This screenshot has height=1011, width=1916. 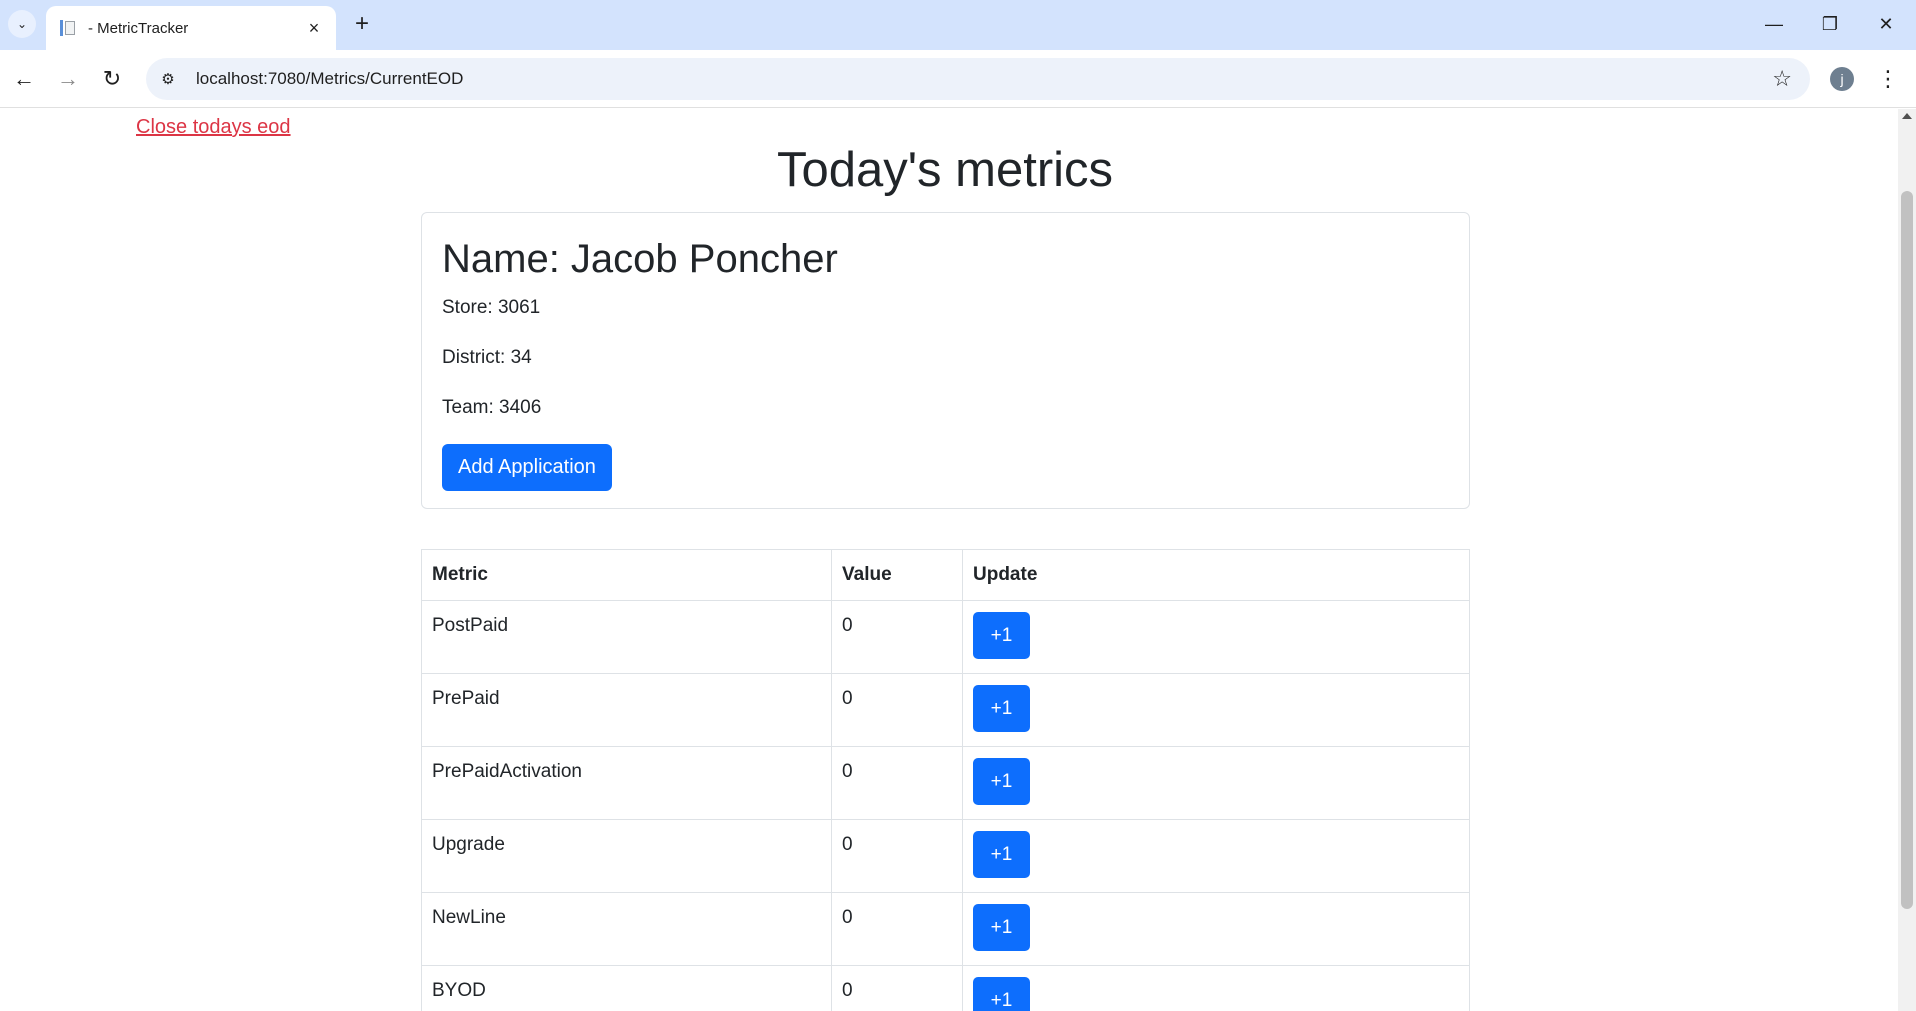 What do you see at coordinates (487, 357) in the screenshot?
I see `district-text: District: 34` at bounding box center [487, 357].